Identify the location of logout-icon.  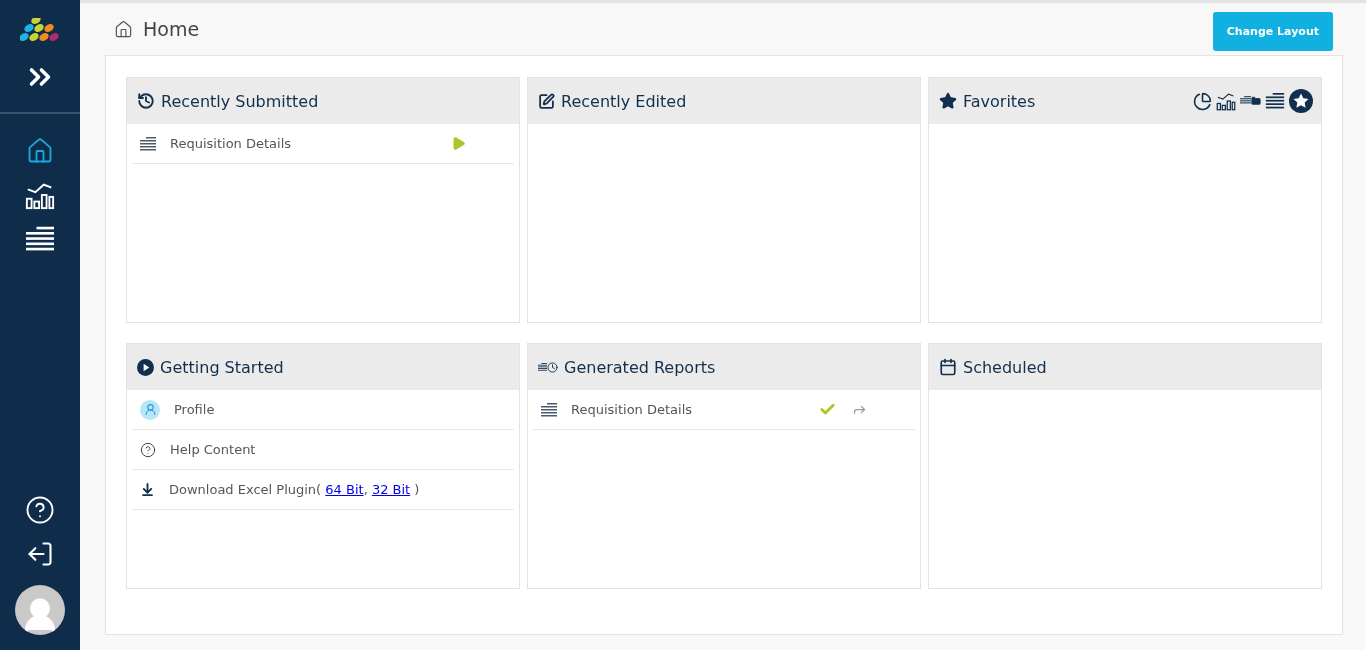
(40, 554).